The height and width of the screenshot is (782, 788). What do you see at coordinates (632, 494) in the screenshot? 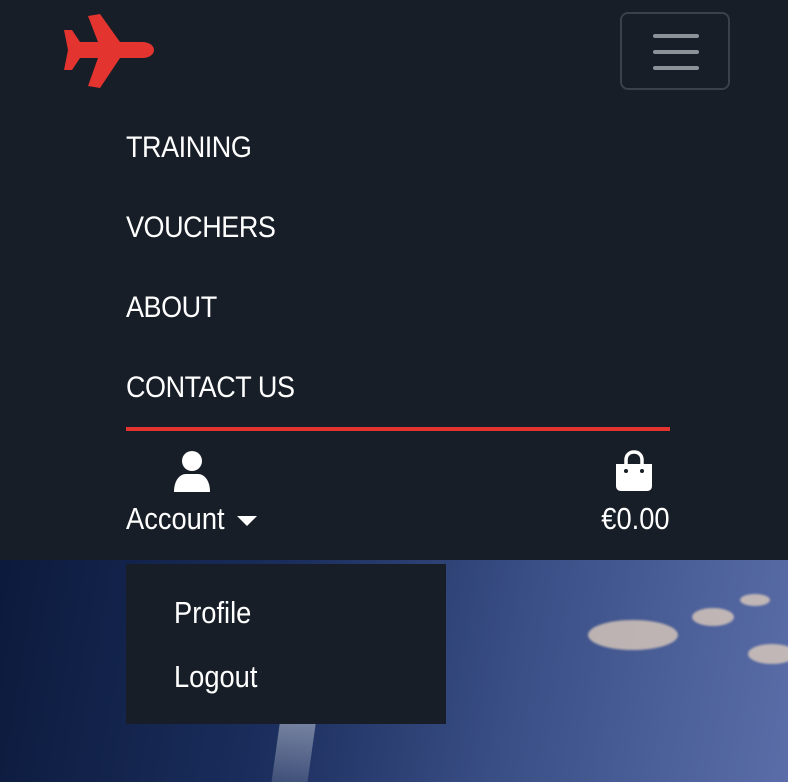
I see `shopping-bag-link: €0.00` at bounding box center [632, 494].